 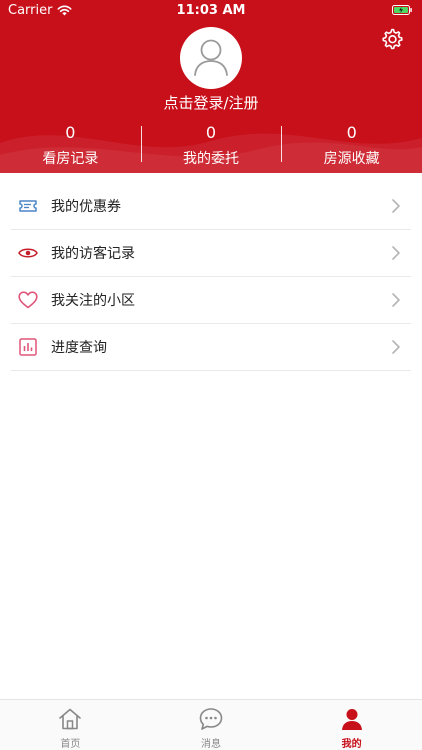 What do you see at coordinates (70, 719) in the screenshot?
I see `home-icon` at bounding box center [70, 719].